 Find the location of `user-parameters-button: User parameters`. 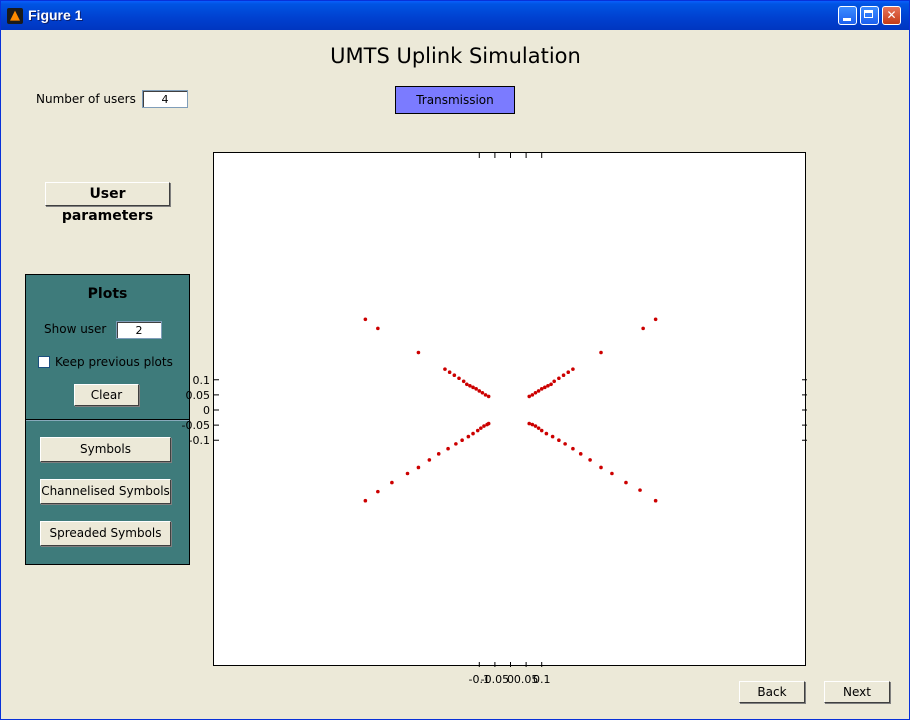

user-parameters-button: User parameters is located at coordinates (107, 203).